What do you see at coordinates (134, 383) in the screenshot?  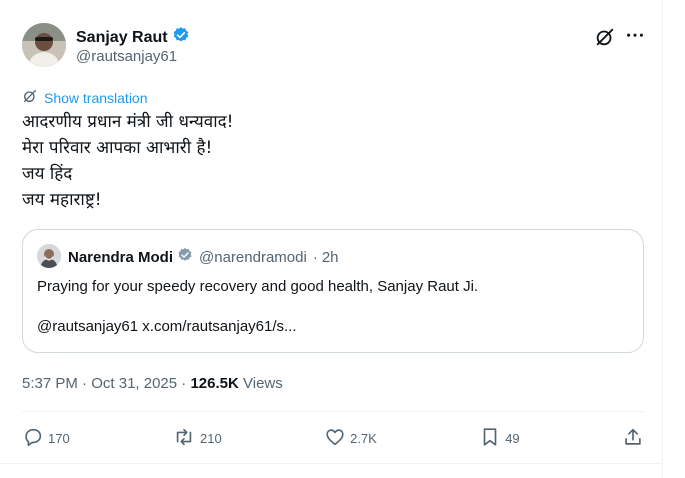 I see `tweet-date: Oct 31, 2025` at bounding box center [134, 383].